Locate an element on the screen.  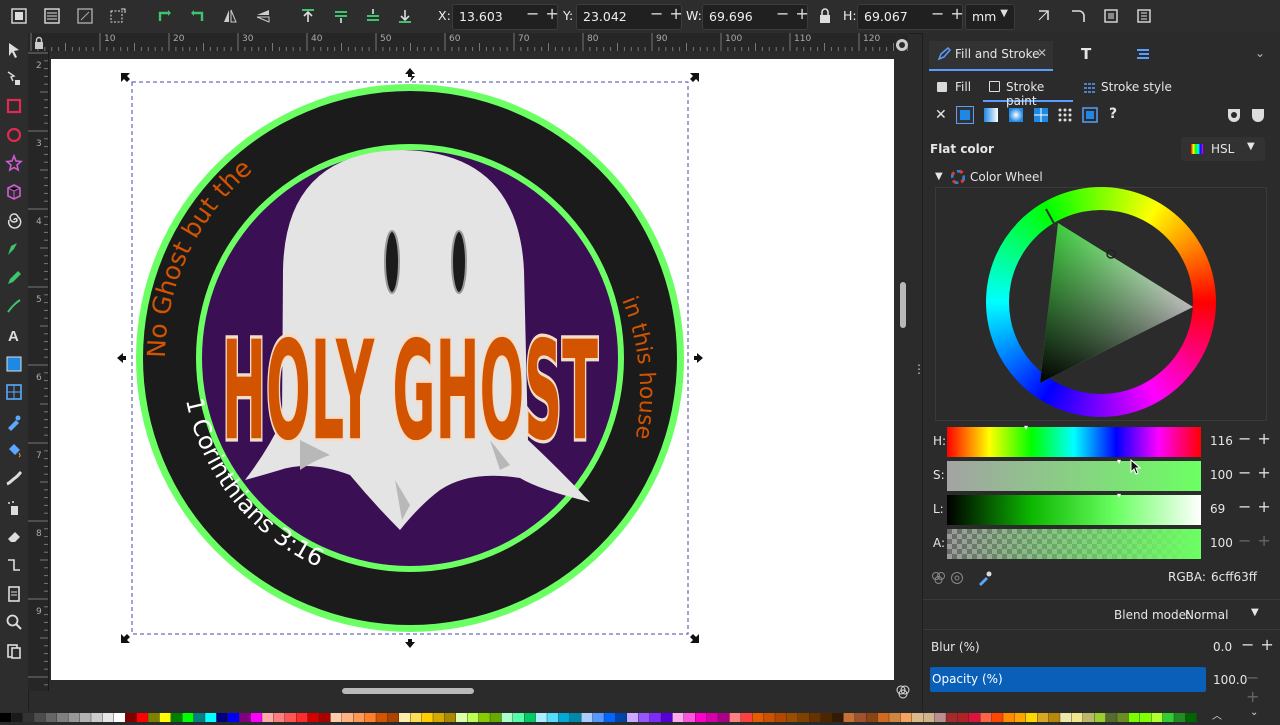
a-stepper: −+ is located at coordinates (1257, 540).